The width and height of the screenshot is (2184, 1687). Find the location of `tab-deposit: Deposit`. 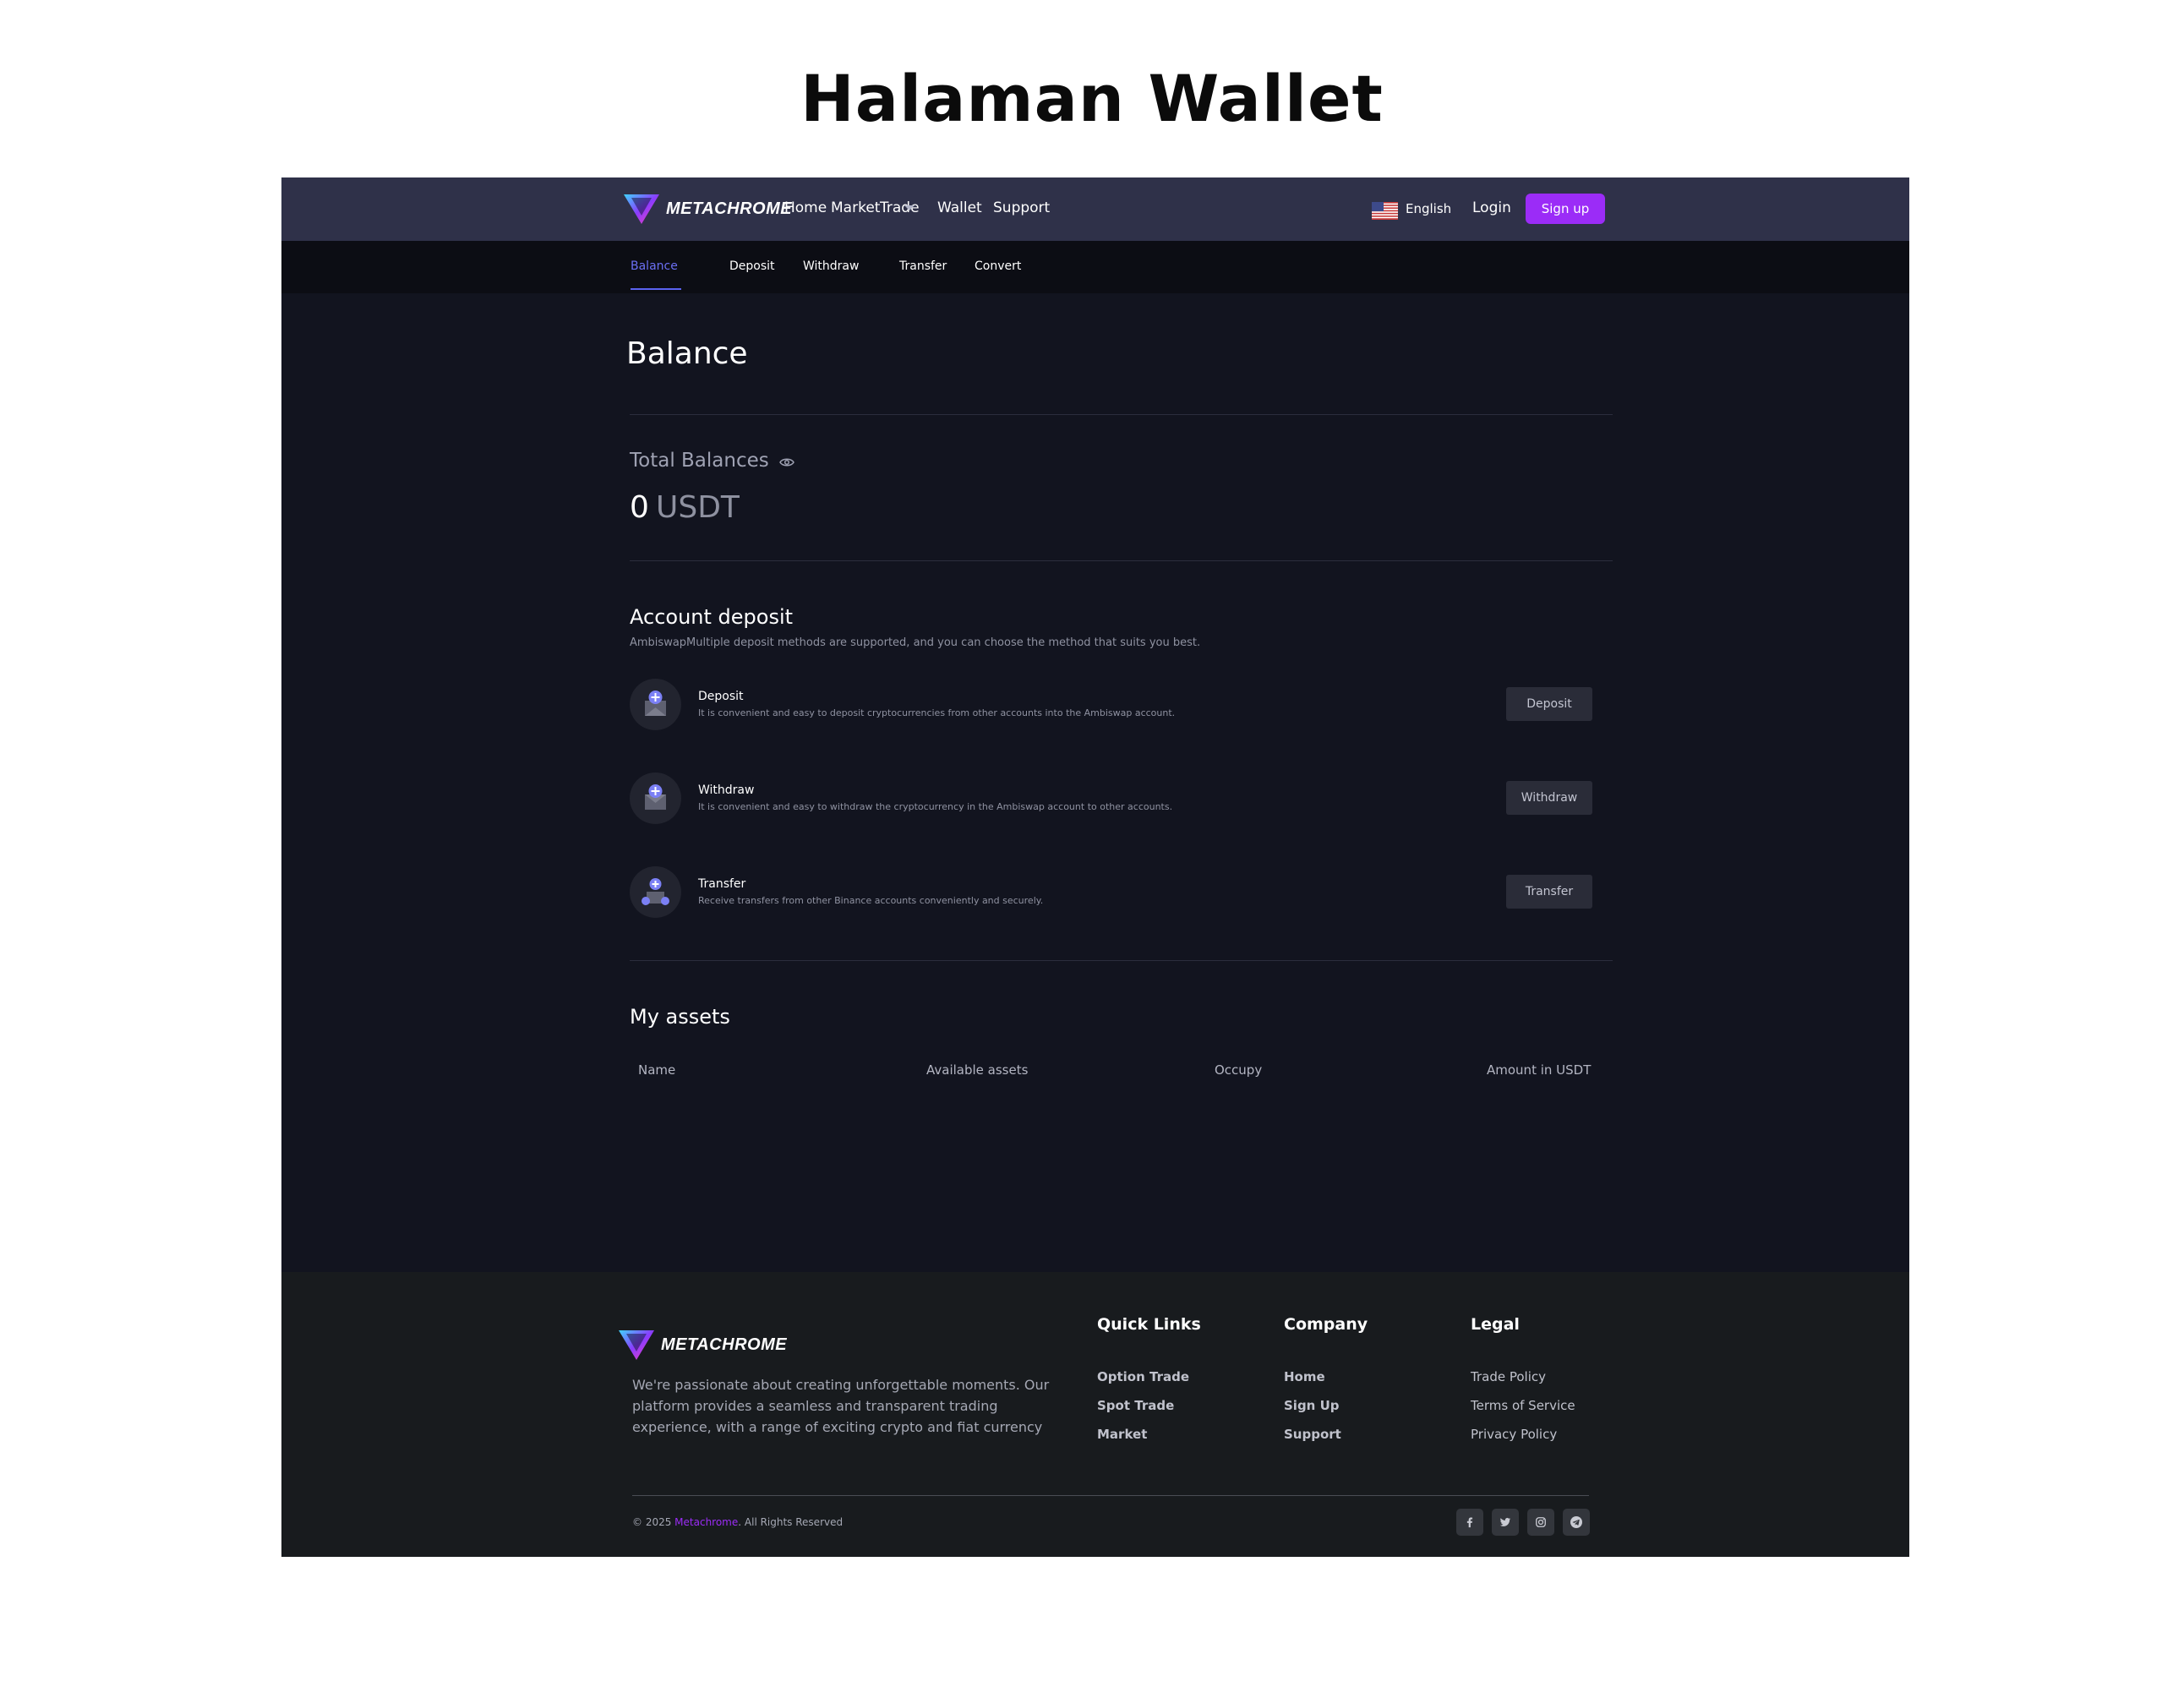

tab-deposit: Deposit is located at coordinates (752, 266).